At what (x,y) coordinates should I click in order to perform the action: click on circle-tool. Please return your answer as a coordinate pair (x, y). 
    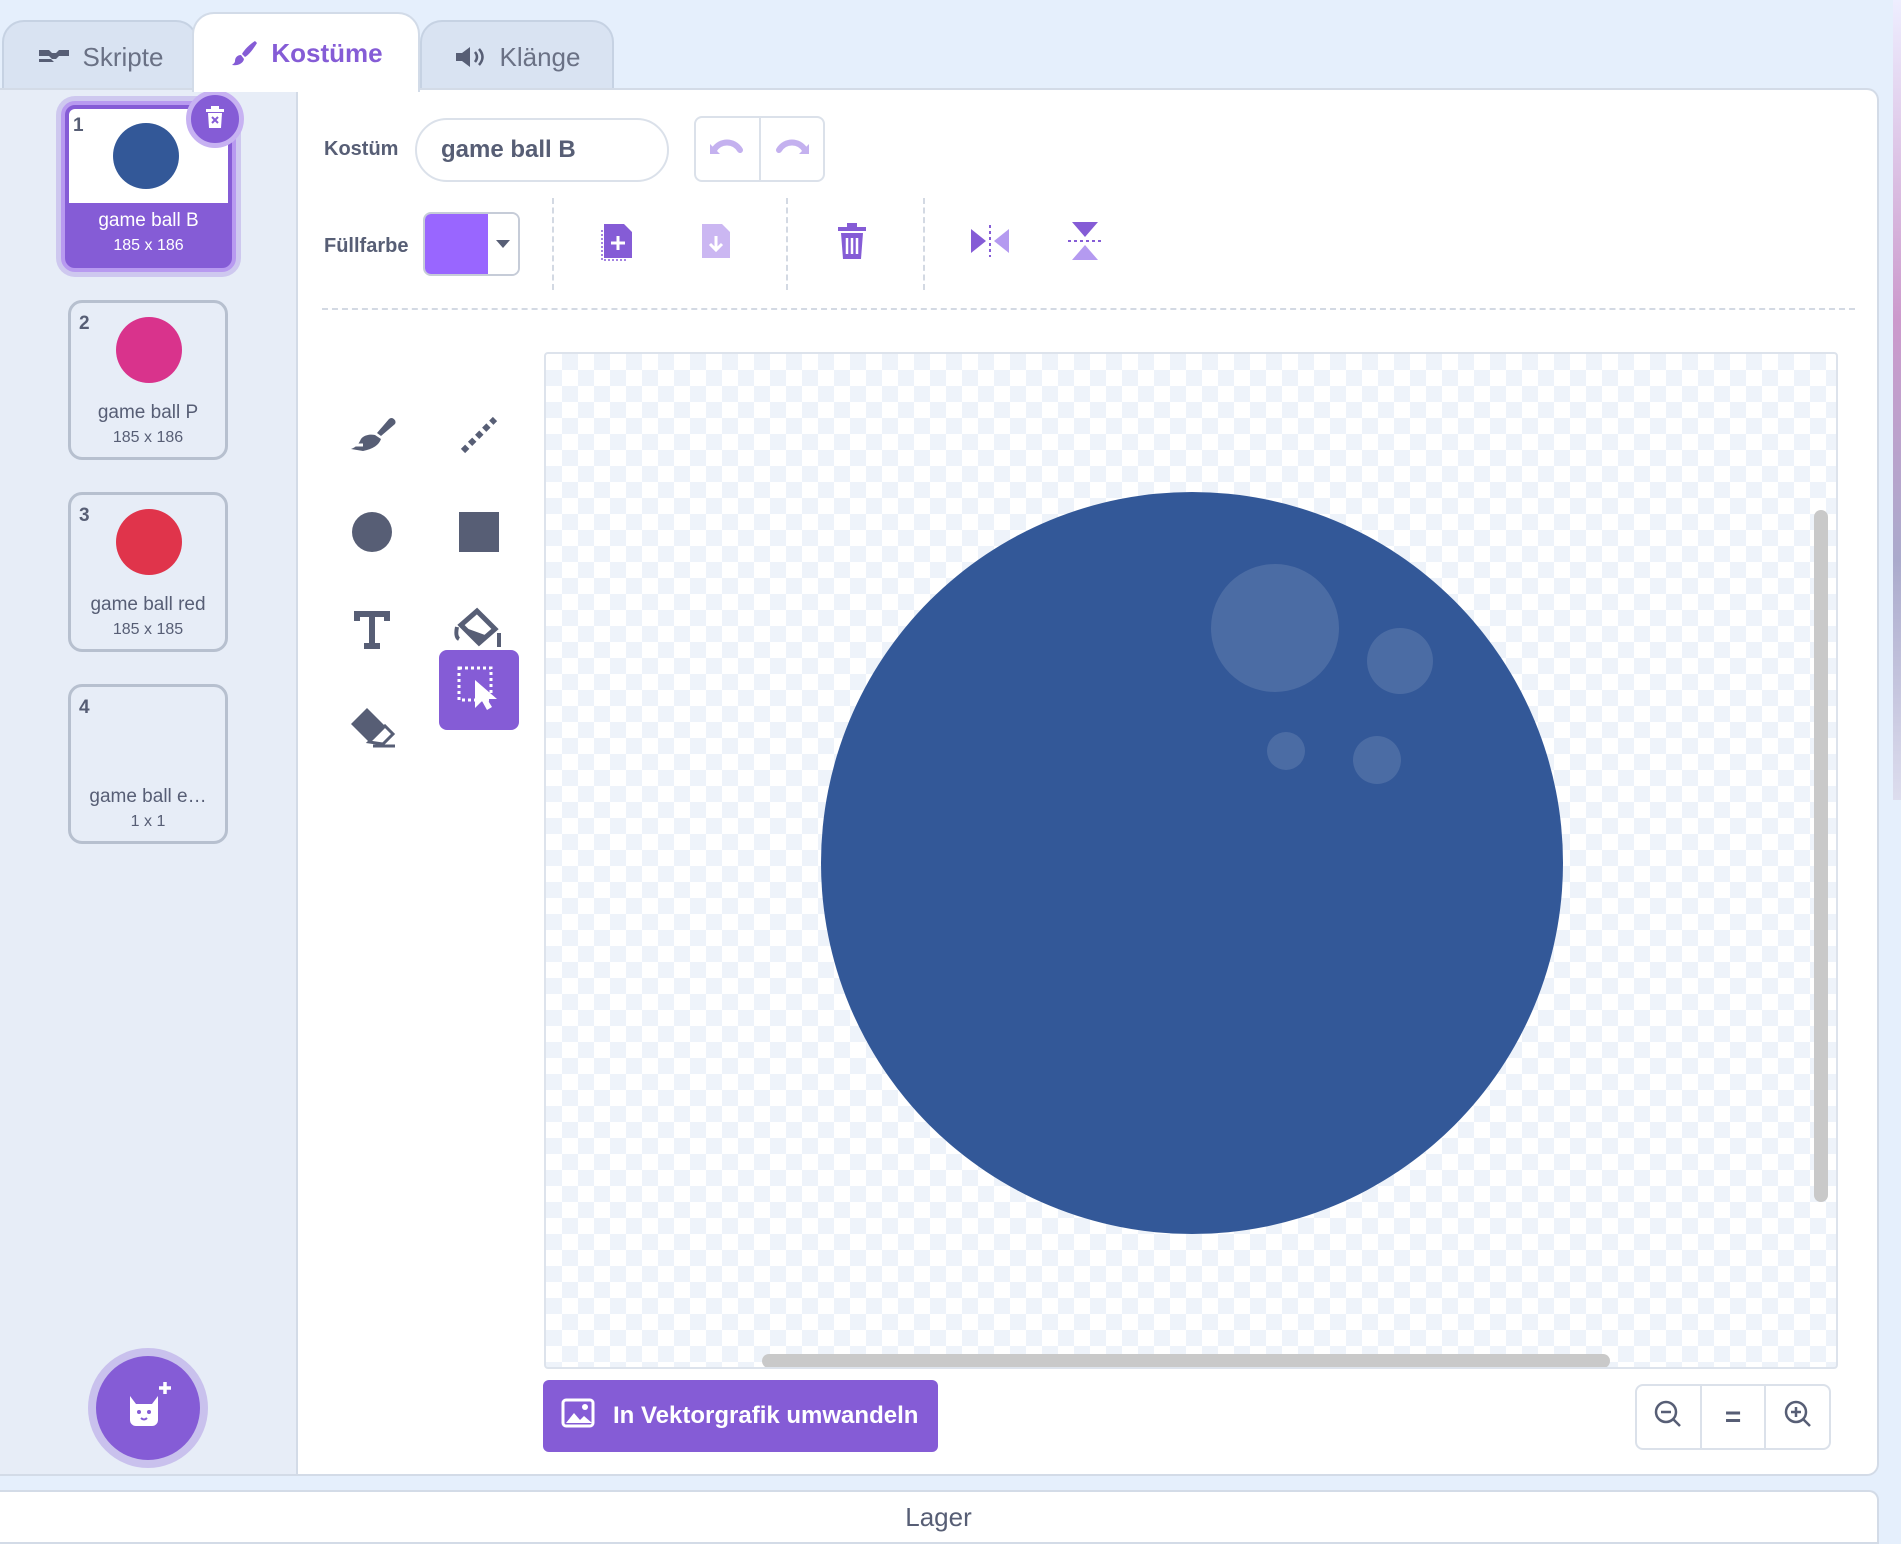
    Looking at the image, I should click on (372, 534).